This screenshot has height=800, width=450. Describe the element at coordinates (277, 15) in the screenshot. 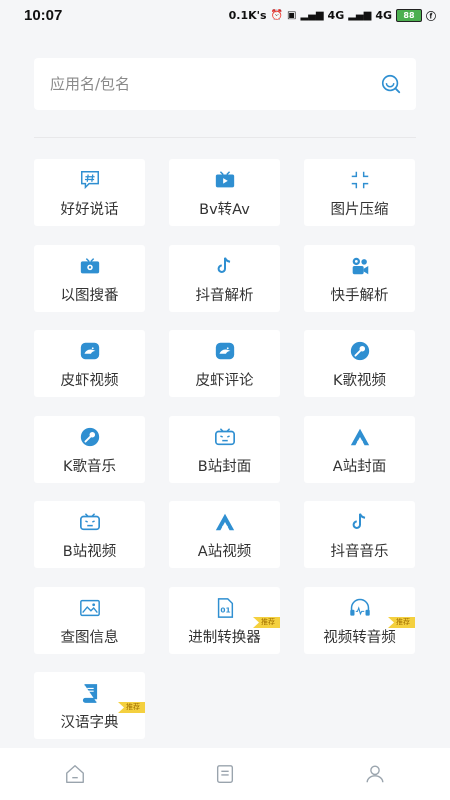

I see `alarm-icon: ⏰` at that location.